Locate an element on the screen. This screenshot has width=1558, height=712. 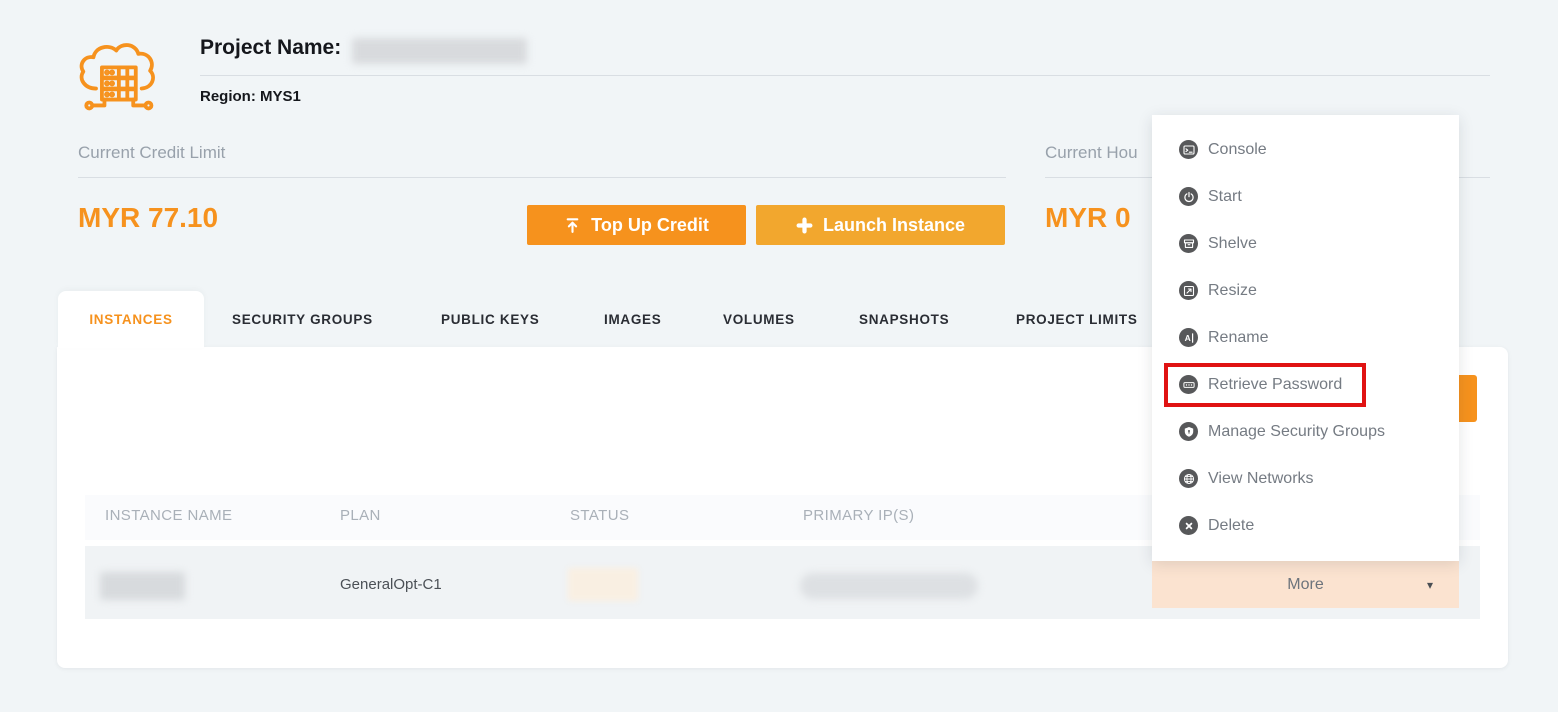
top-up-credit-button: Top Up Credit is located at coordinates (636, 225).